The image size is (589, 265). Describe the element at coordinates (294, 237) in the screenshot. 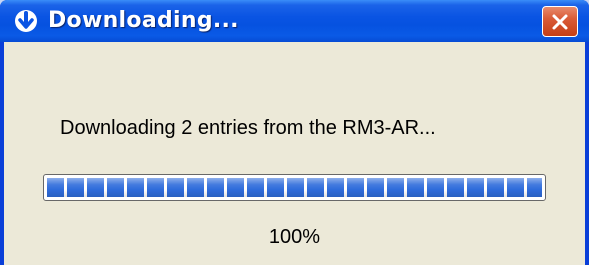

I see `progress-percent: 100%` at that location.